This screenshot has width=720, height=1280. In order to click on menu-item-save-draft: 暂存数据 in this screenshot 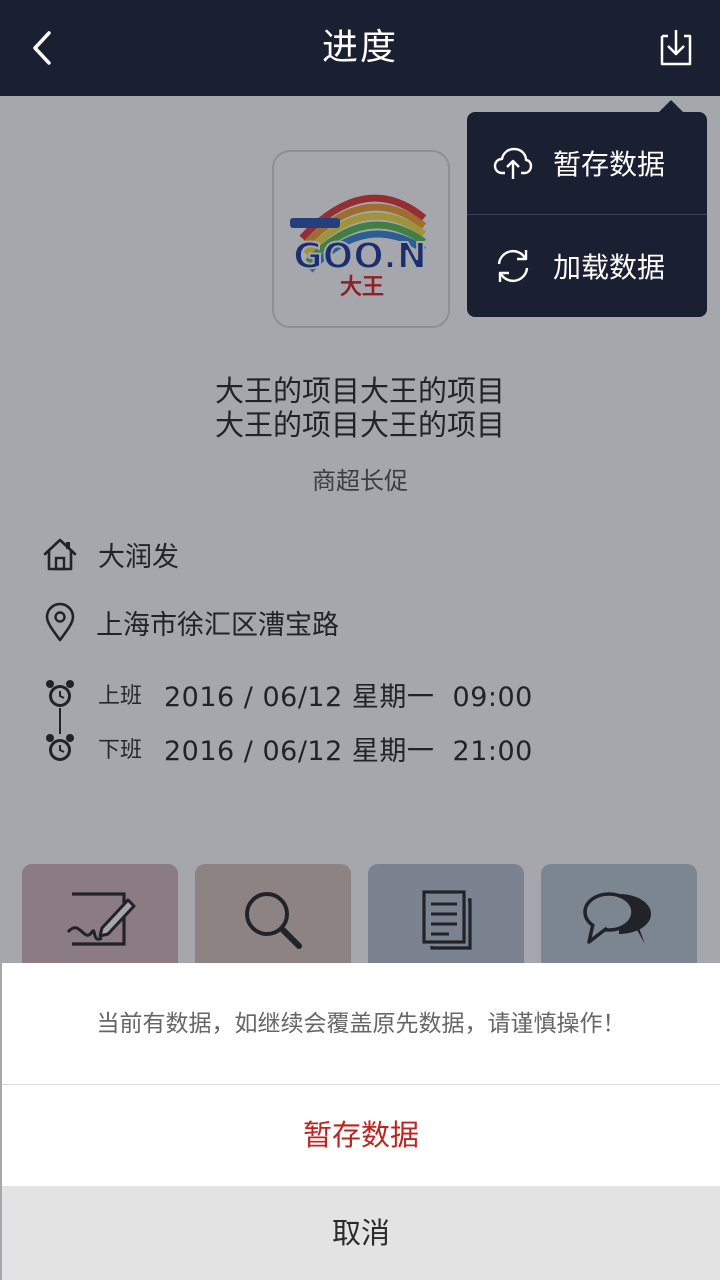, I will do `click(587, 163)`.